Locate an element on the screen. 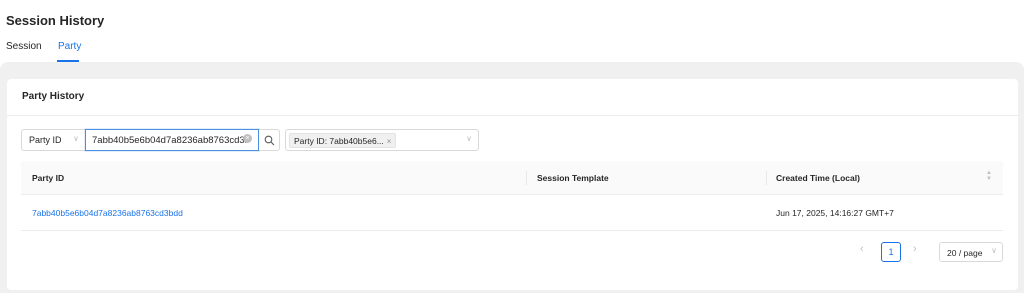 The width and height of the screenshot is (1024, 293). created-time-cell: Jun 17, 2025, 14:16:27 GMT+7 is located at coordinates (835, 213).